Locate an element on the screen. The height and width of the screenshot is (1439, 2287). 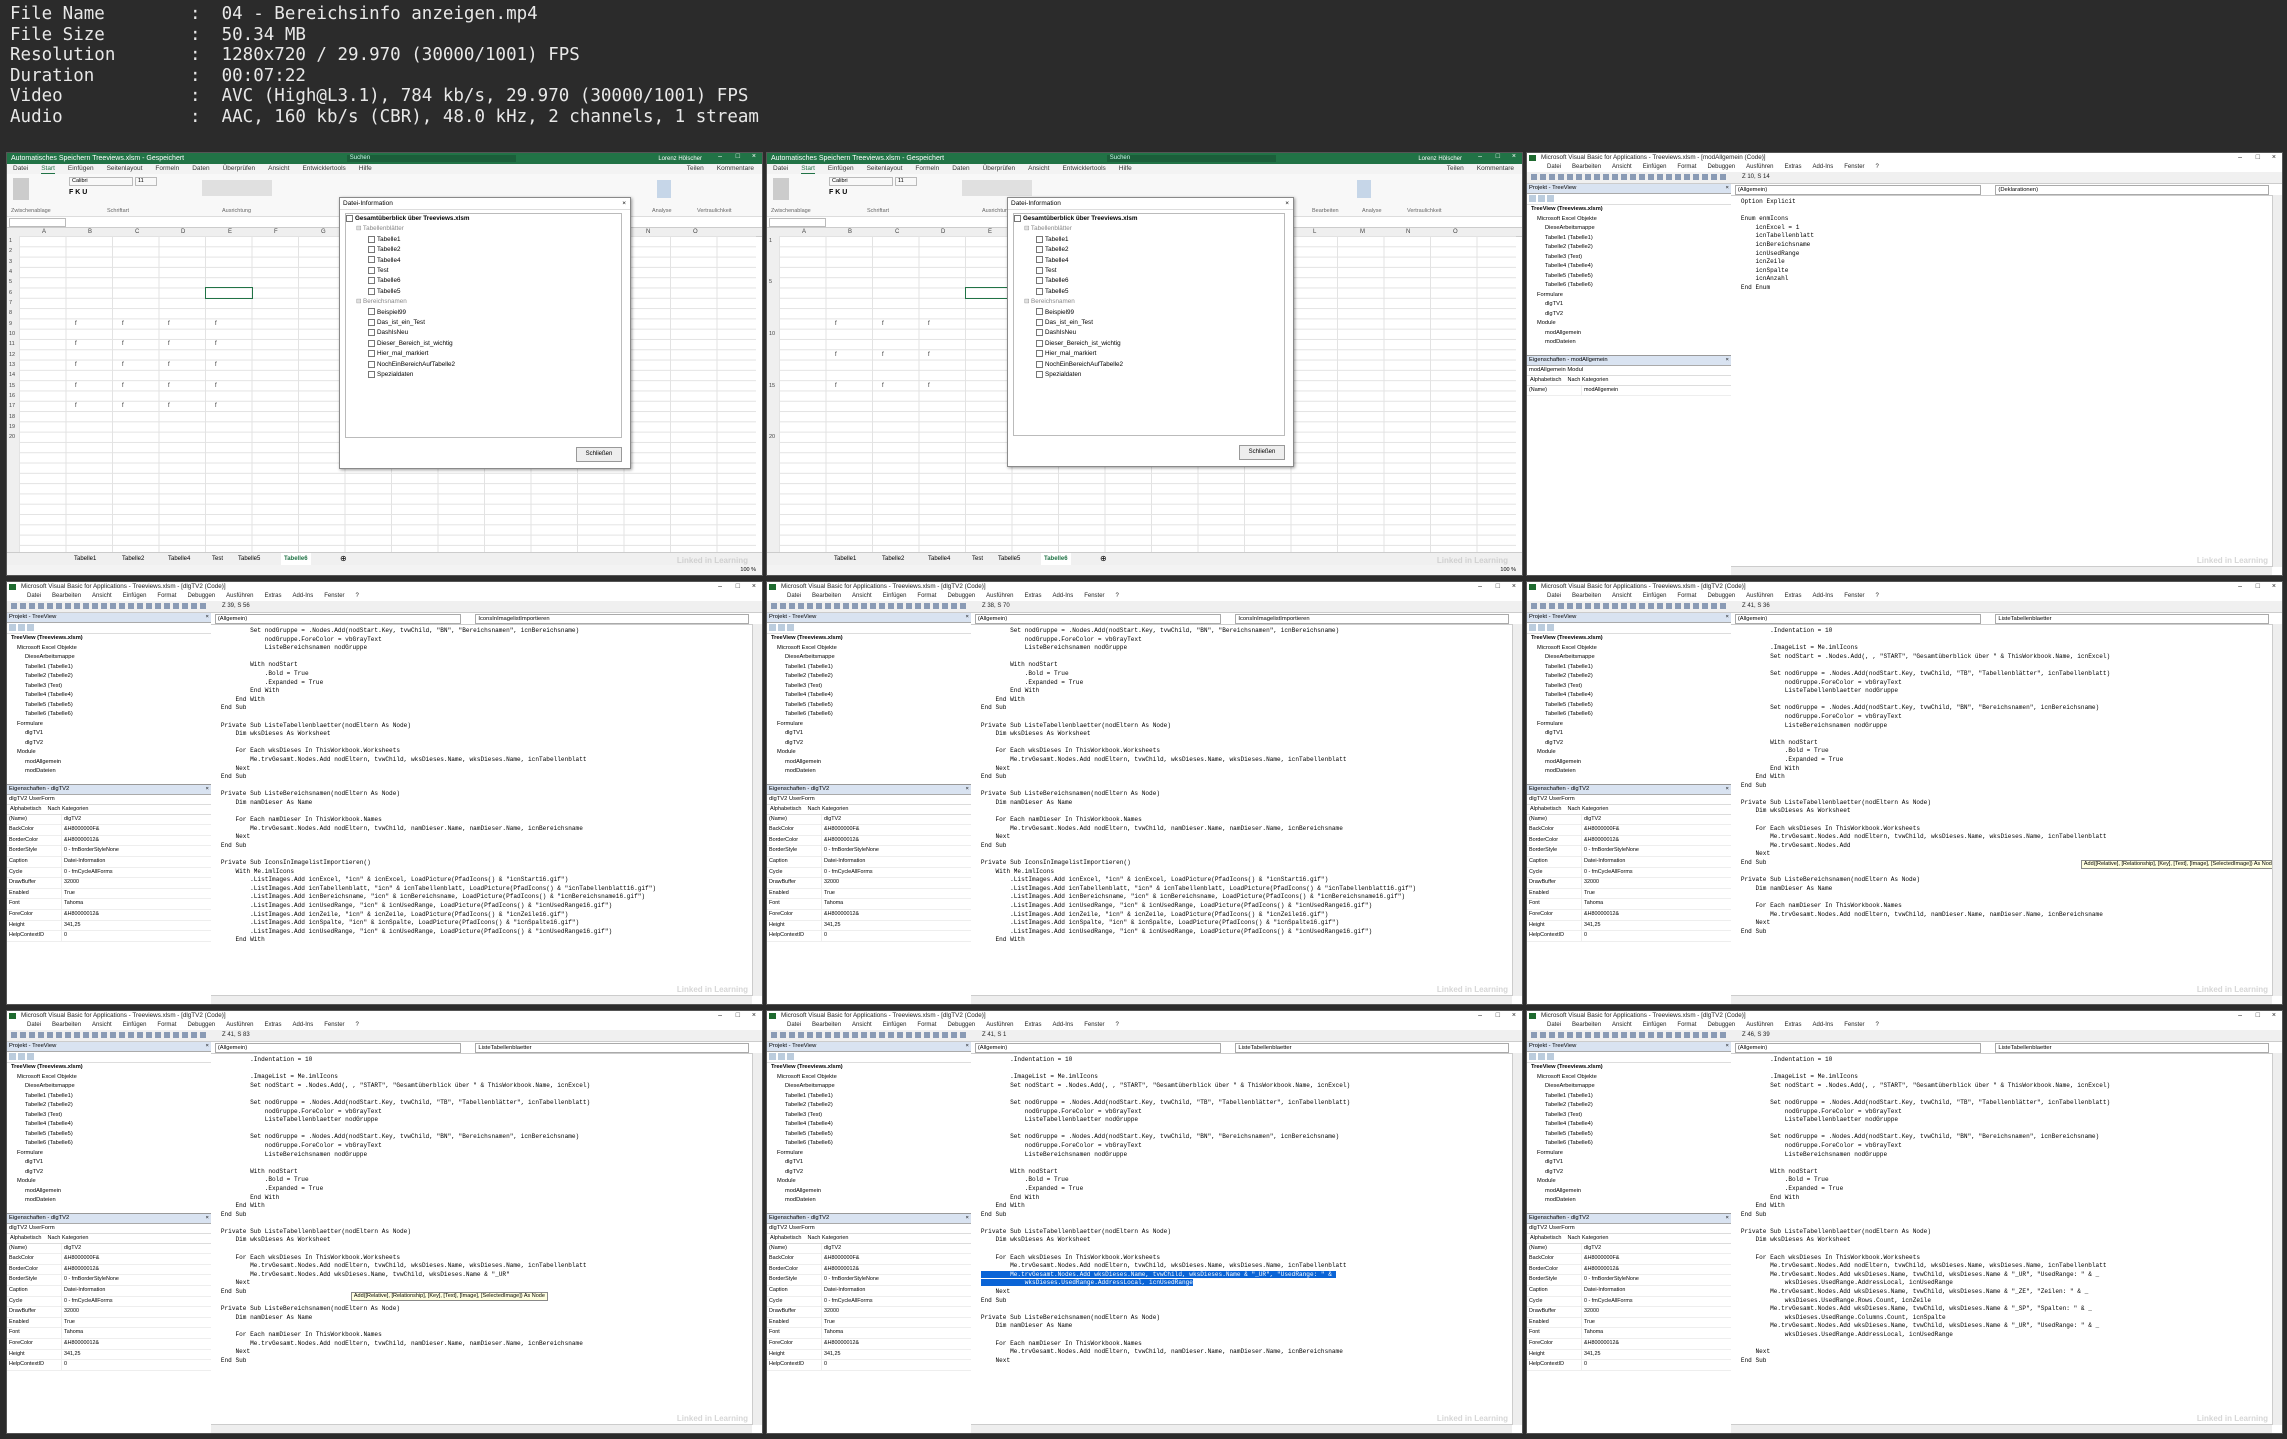
vba-menu-item: Debuggen is located at coordinates (201, 596).